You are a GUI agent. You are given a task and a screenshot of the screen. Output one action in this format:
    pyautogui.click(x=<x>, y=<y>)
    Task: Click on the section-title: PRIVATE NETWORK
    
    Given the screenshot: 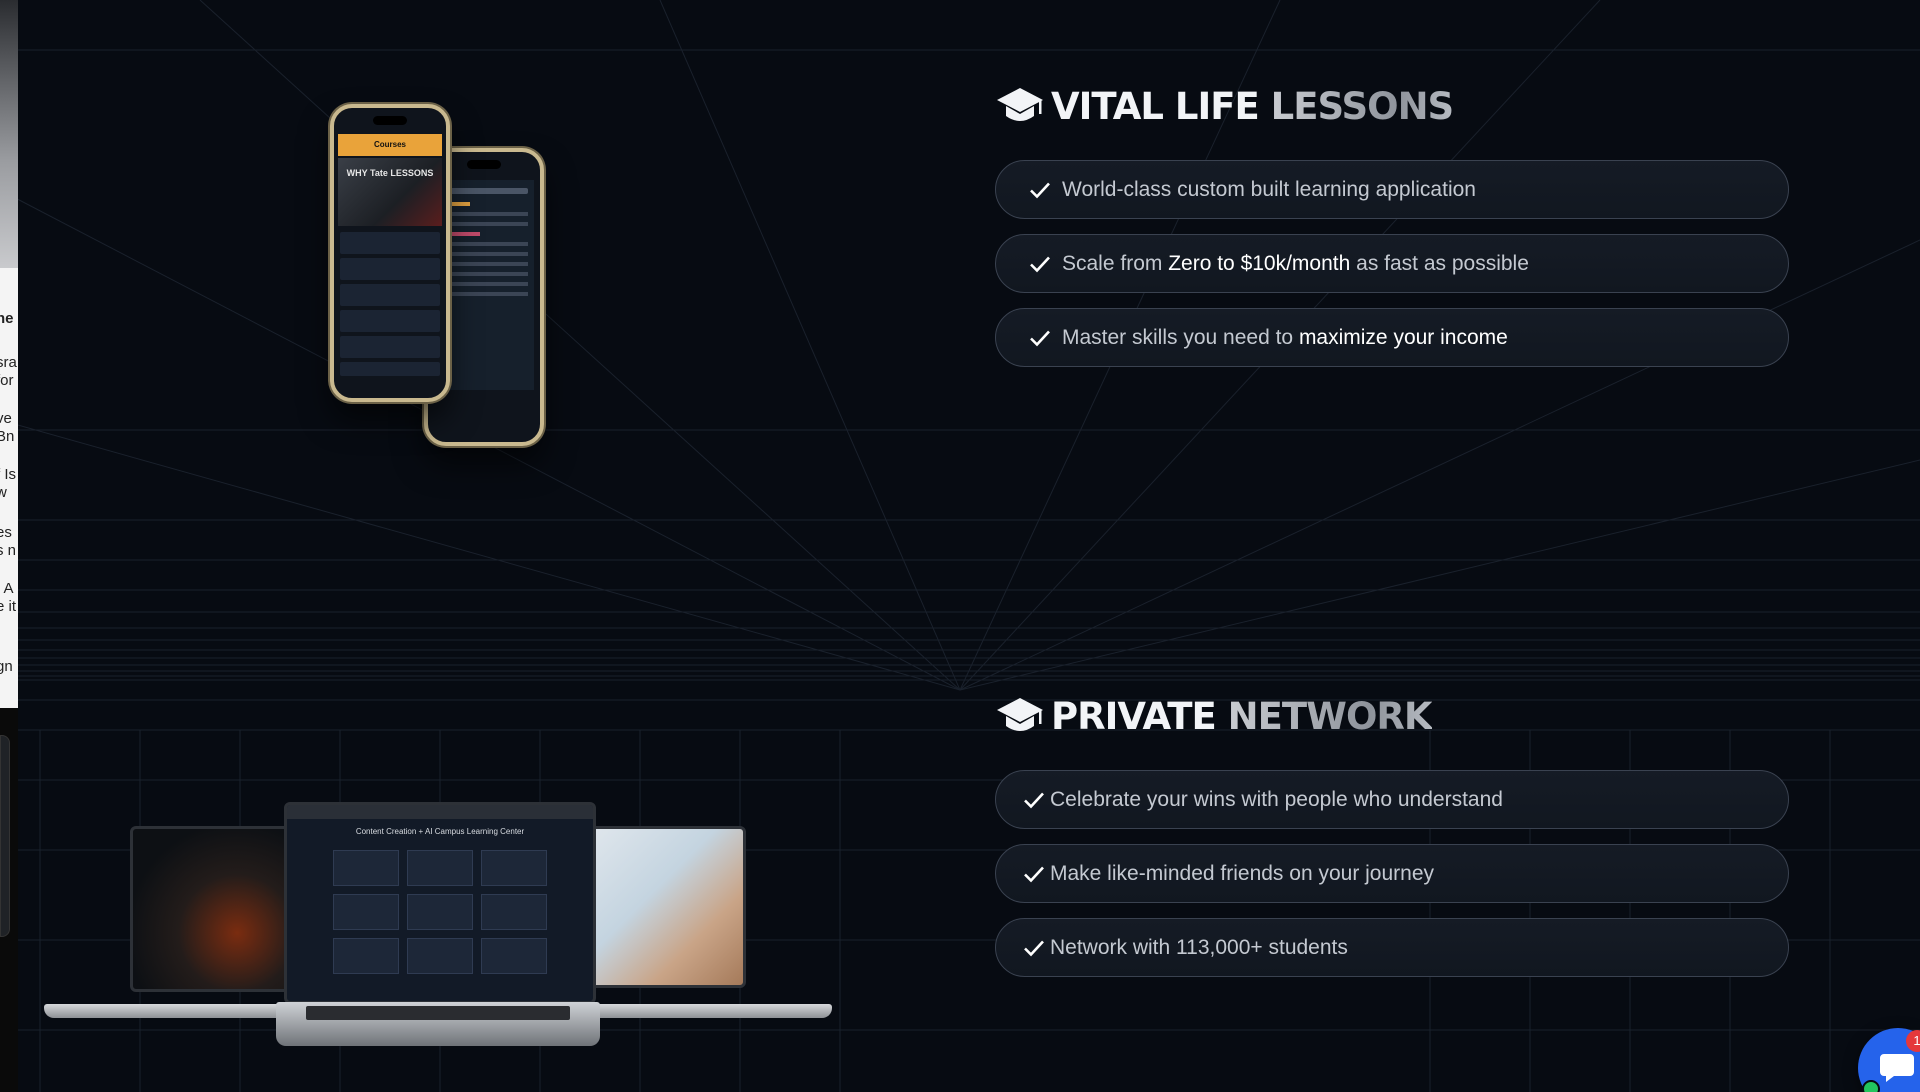 What is the action you would take?
    pyautogui.click(x=1242, y=716)
    